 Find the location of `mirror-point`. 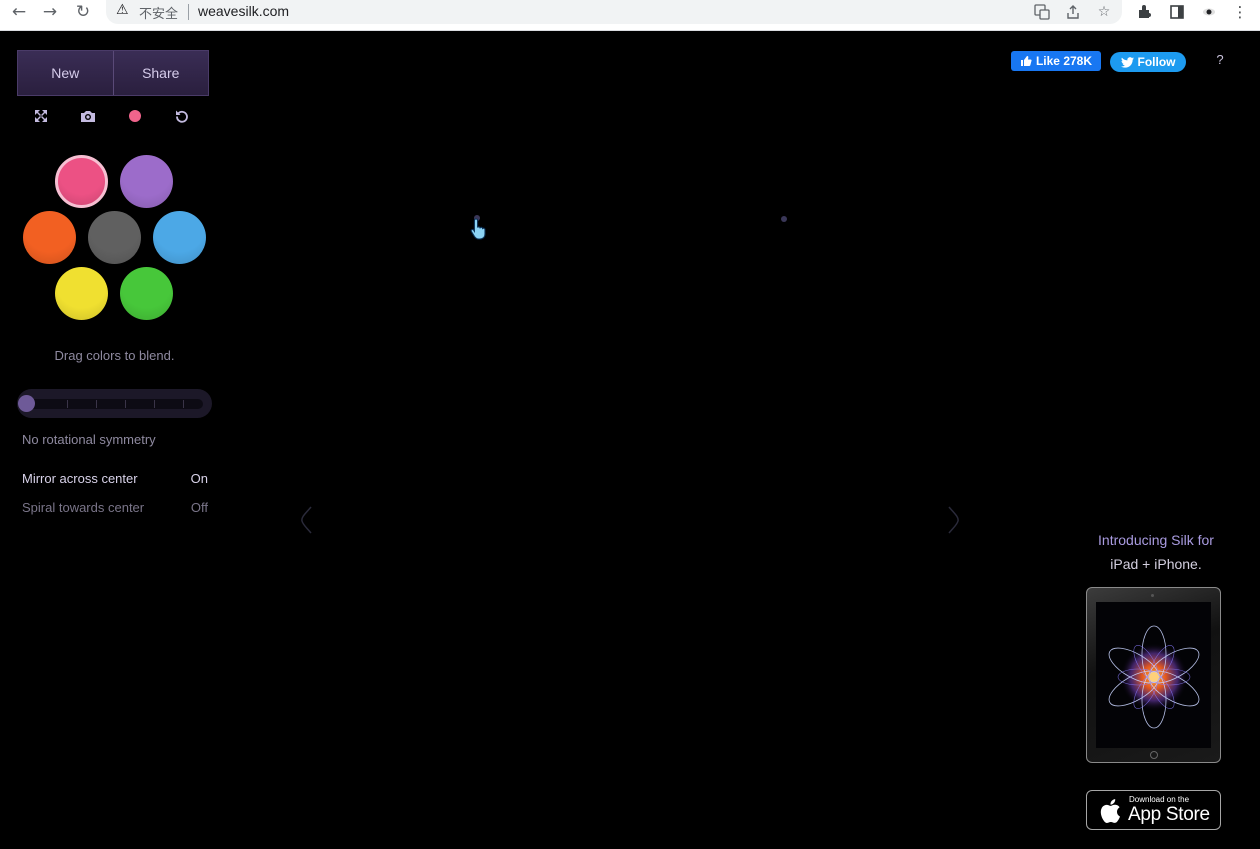

mirror-point is located at coordinates (784, 219).